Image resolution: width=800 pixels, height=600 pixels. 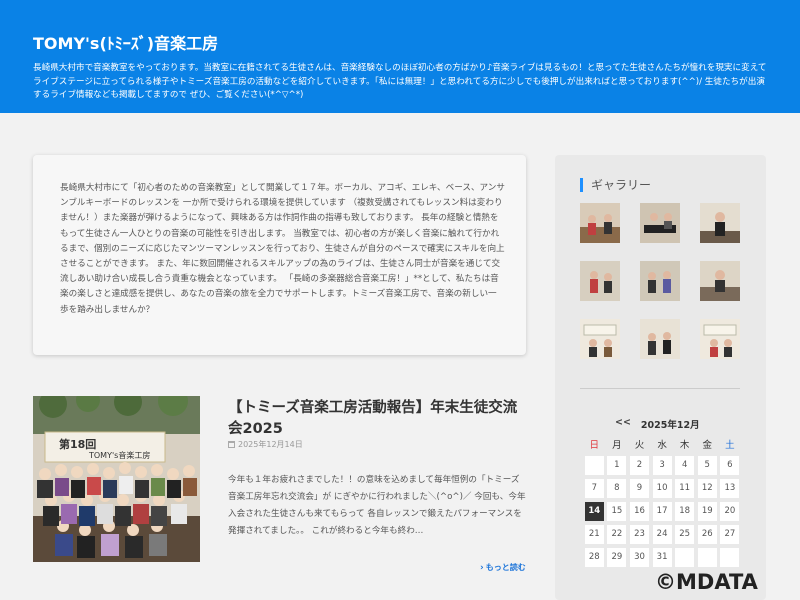 I want to click on calendar-day: 25, so click(x=685, y=534).